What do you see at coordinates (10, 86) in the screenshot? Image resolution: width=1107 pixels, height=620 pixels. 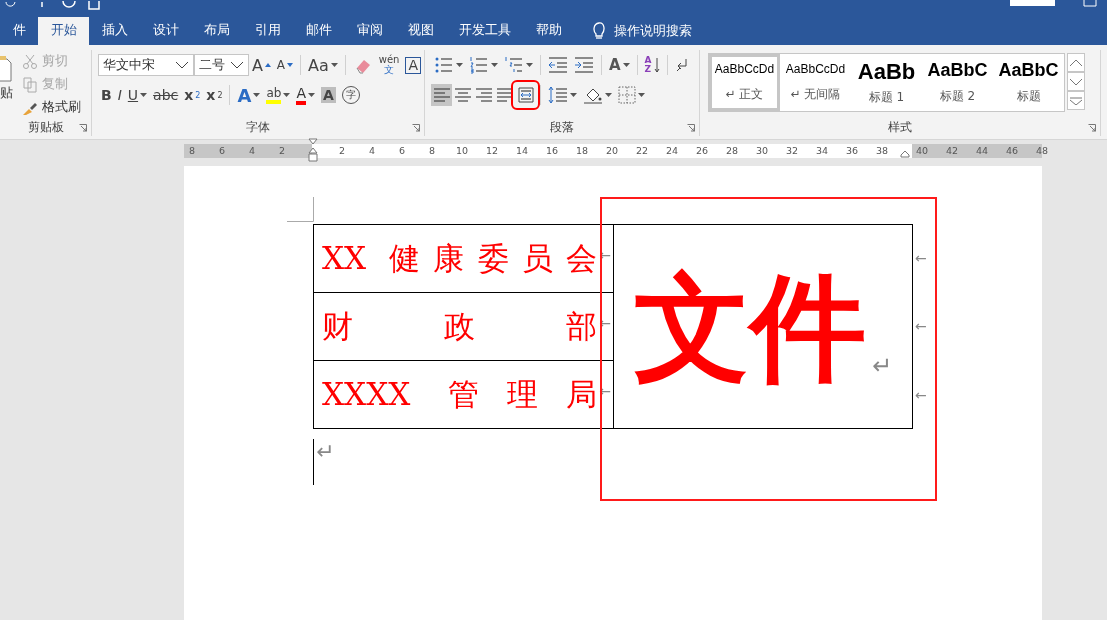 I see `paste-button: 贴` at bounding box center [10, 86].